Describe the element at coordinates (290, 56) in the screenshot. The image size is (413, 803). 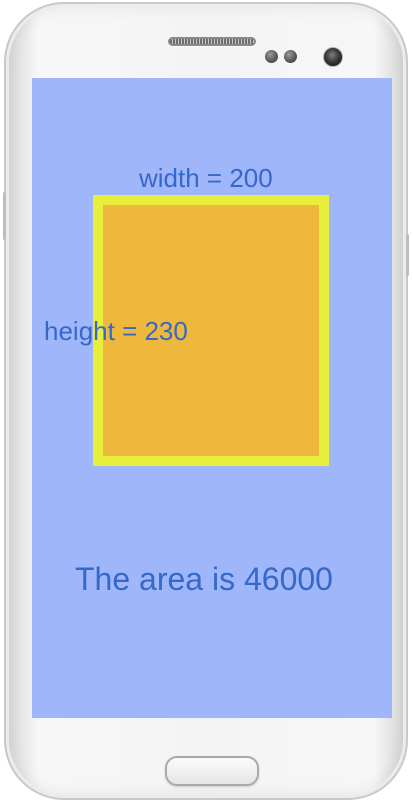
I see `light-sensor-icon` at that location.